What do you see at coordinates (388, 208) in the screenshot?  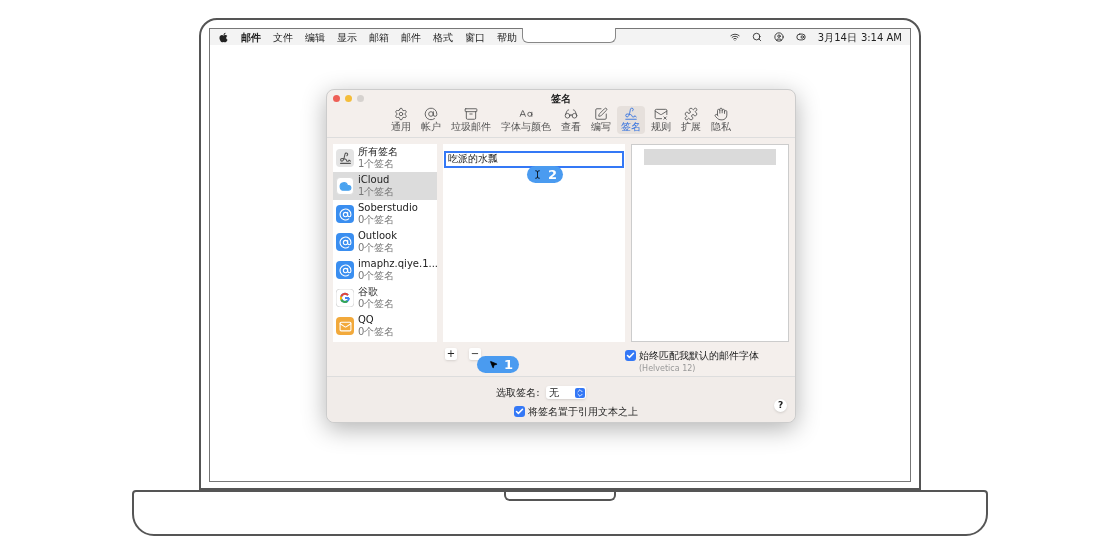 I see `account-name: Soberstudio` at bounding box center [388, 208].